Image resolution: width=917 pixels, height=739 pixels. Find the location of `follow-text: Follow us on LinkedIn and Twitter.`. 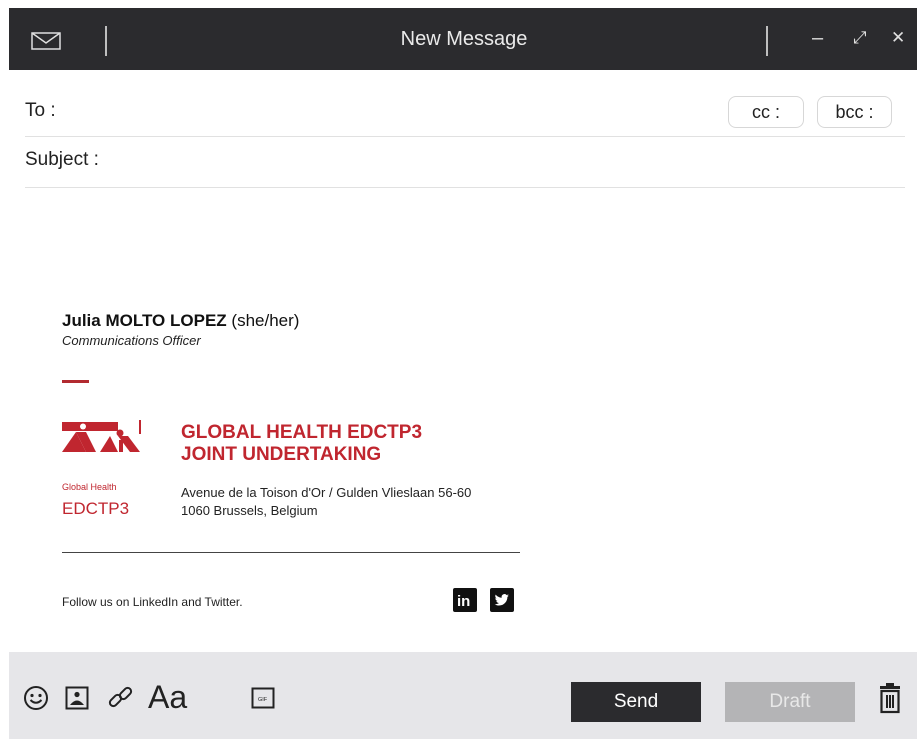

follow-text: Follow us on LinkedIn and Twitter. is located at coordinates (152, 602).